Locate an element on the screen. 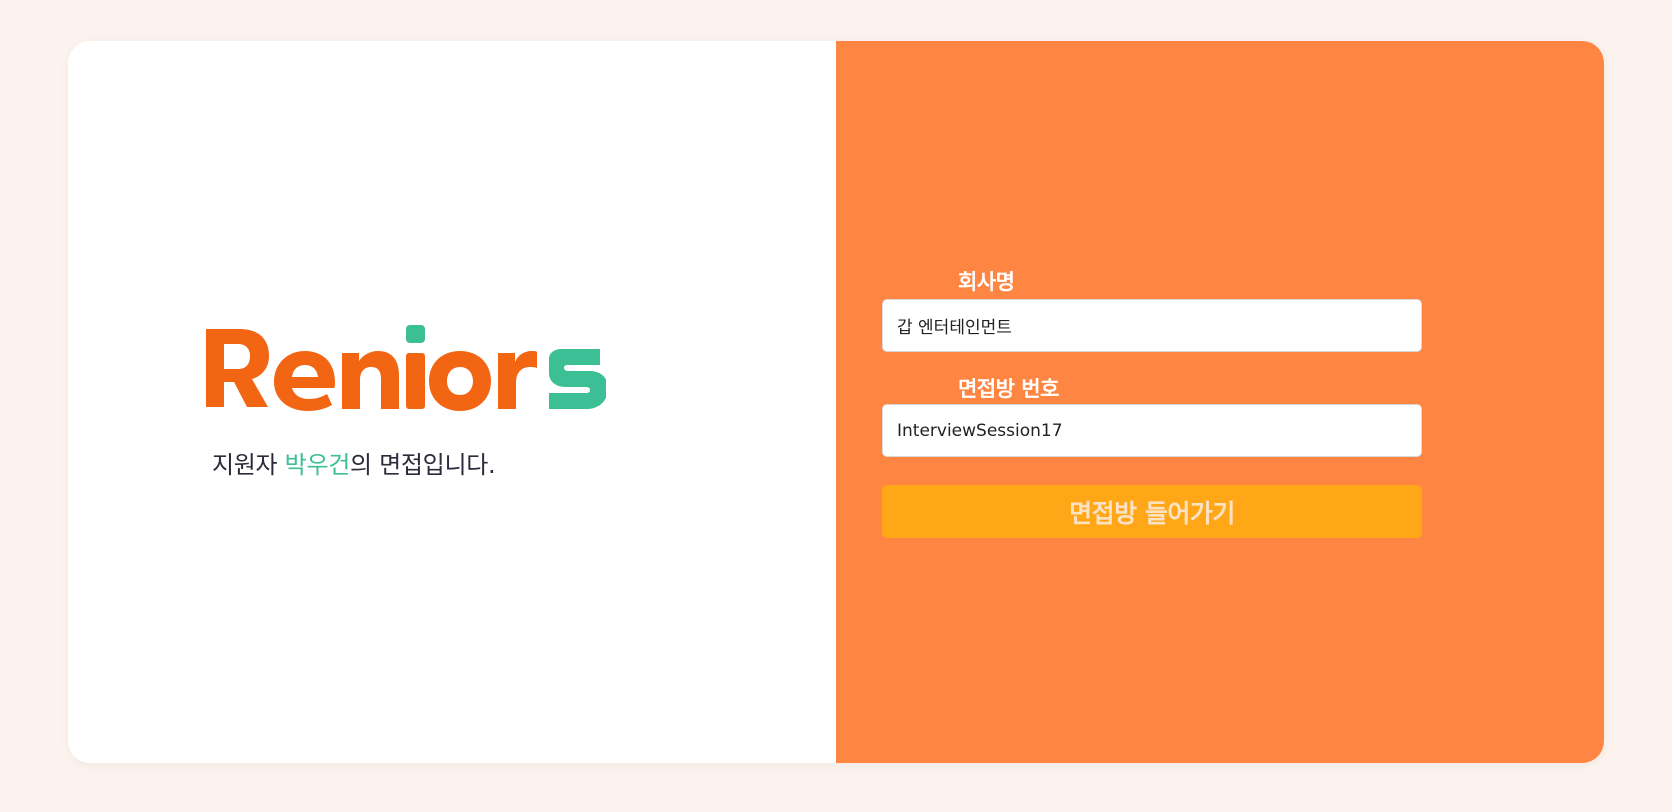 The image size is (1672, 812). room-number-label: 면접방 번호 is located at coordinates (1008, 389).